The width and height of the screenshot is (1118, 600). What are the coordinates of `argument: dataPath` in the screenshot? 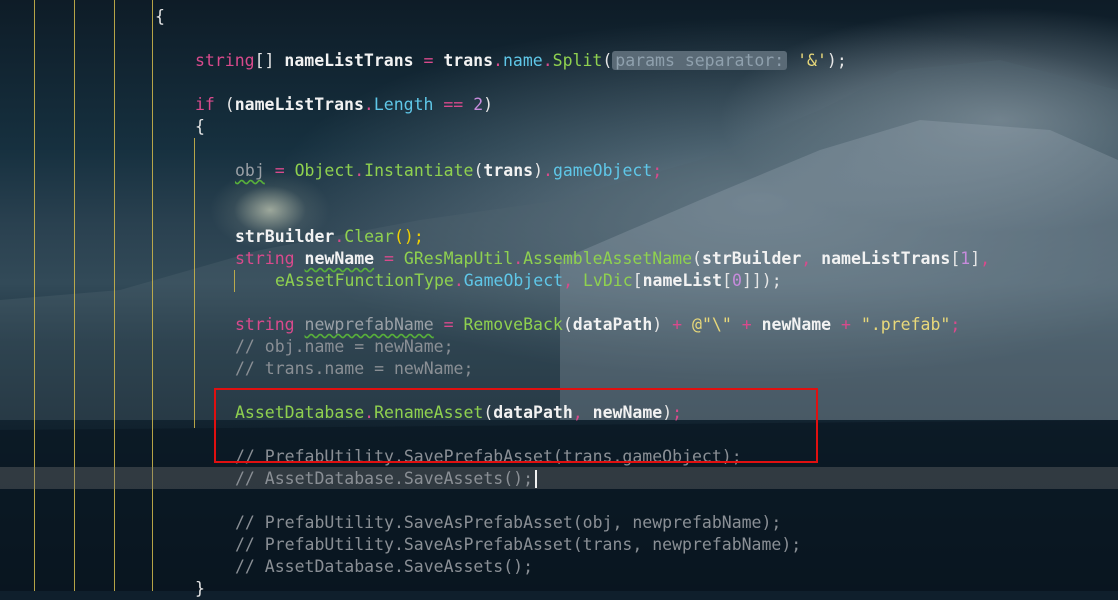 It's located at (612, 324).